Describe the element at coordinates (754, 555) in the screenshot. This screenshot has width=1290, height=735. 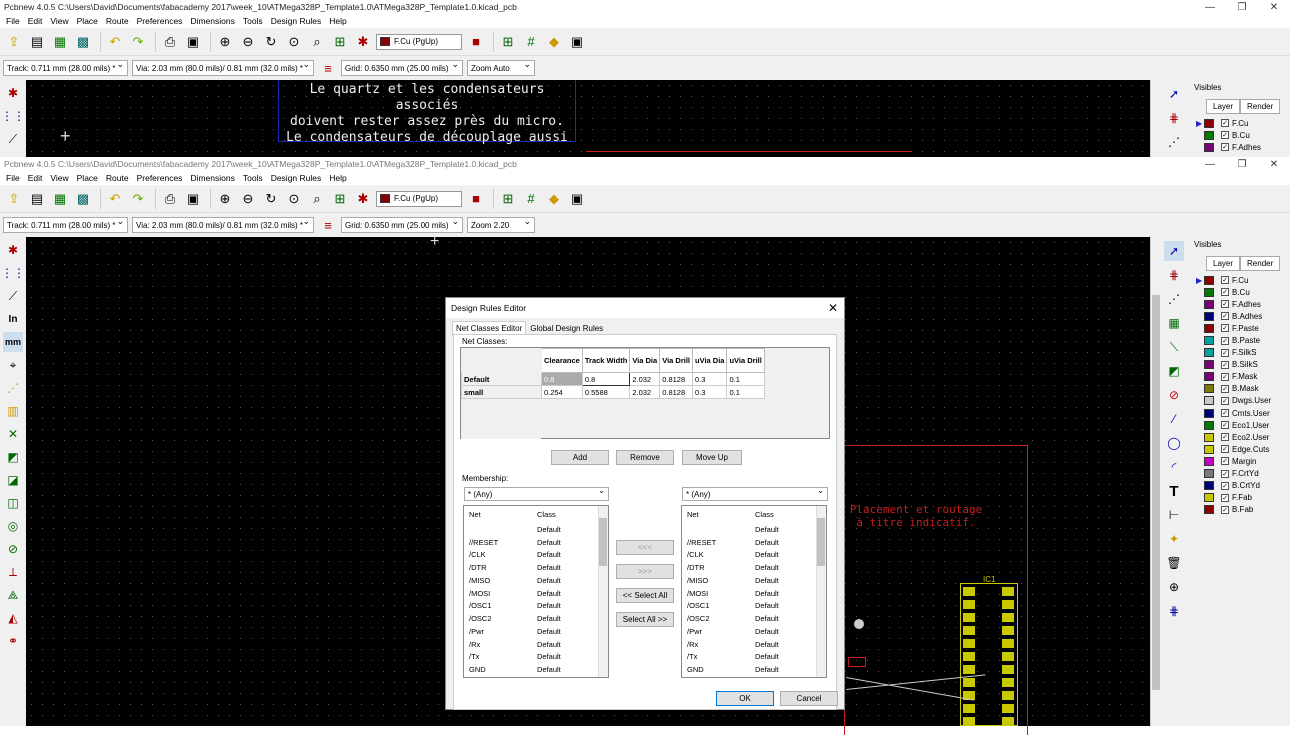
I see `list-item: /CLK Default` at that location.